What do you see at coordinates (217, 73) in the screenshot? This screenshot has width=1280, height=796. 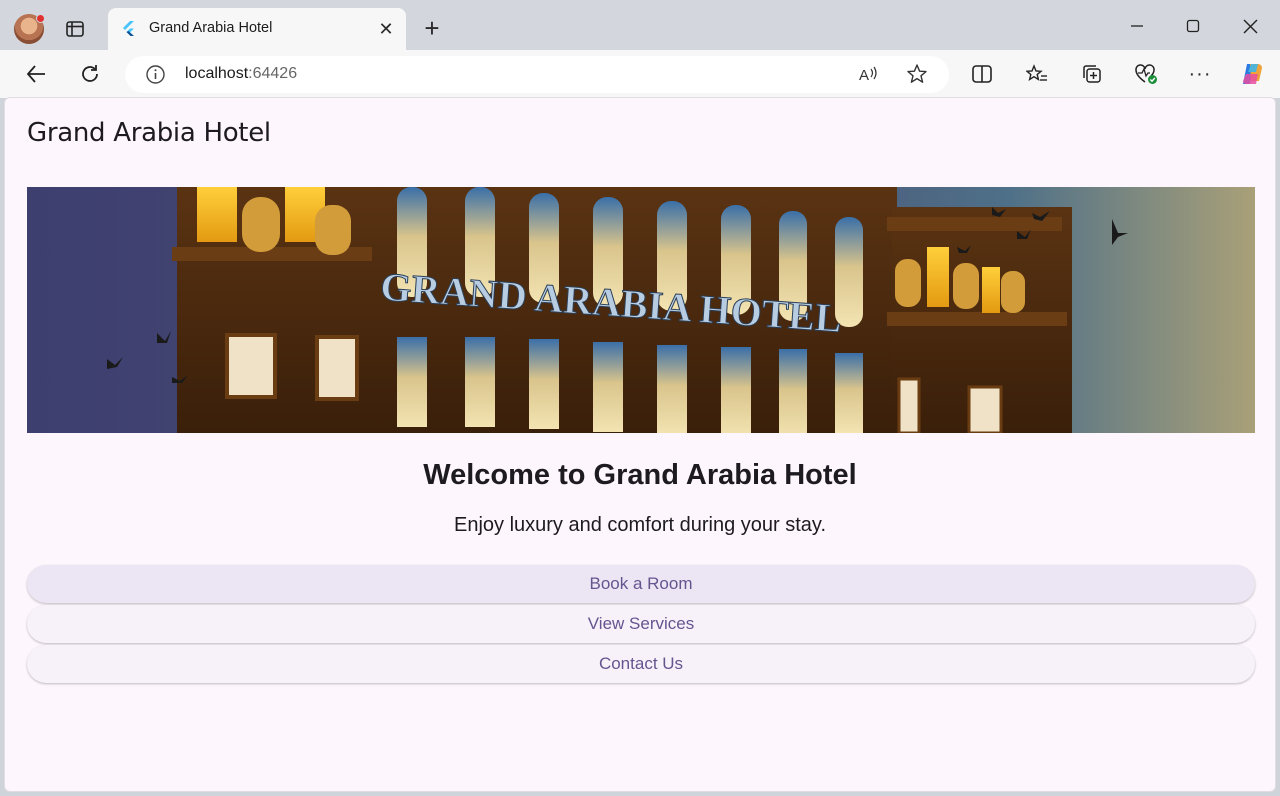 I see `url-host: localhost` at bounding box center [217, 73].